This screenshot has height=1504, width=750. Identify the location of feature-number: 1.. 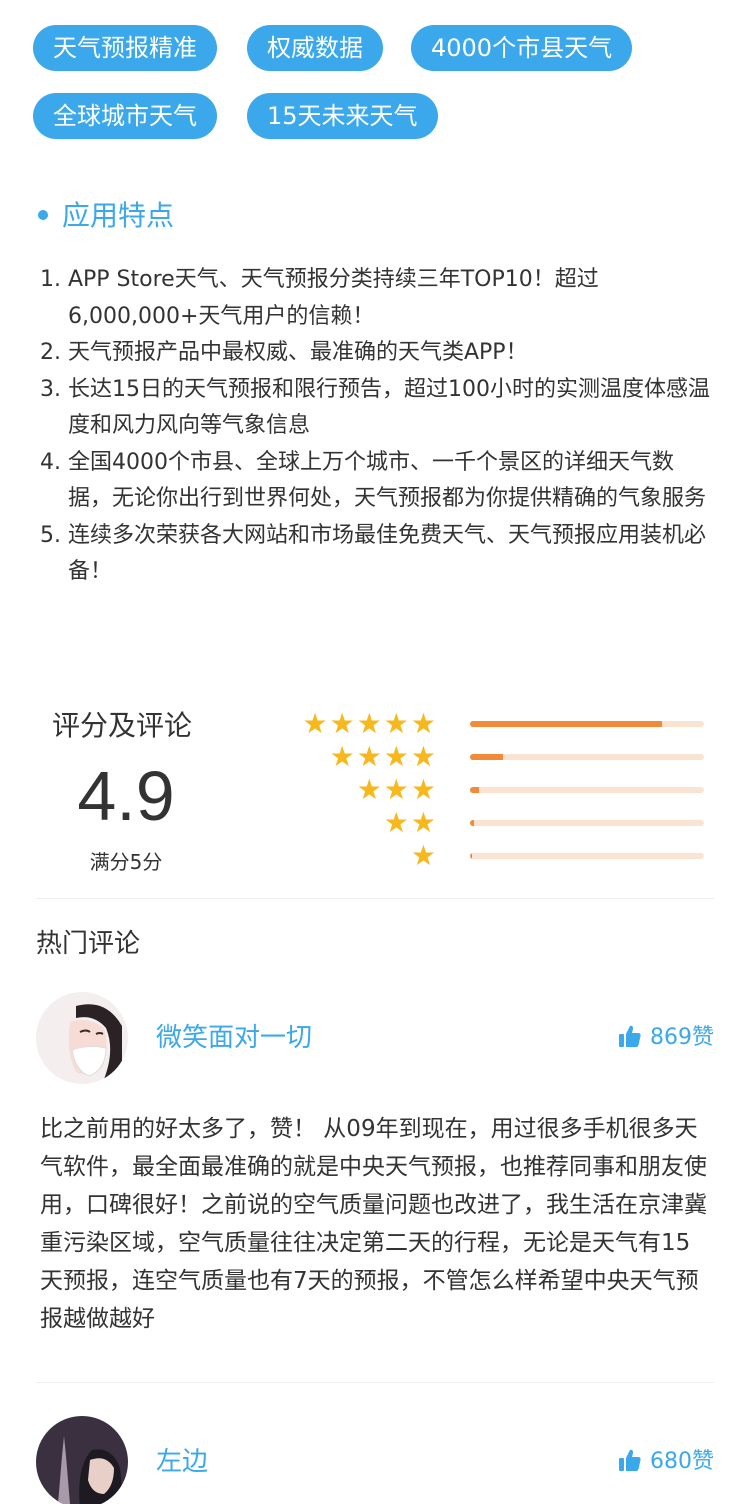
(54, 279).